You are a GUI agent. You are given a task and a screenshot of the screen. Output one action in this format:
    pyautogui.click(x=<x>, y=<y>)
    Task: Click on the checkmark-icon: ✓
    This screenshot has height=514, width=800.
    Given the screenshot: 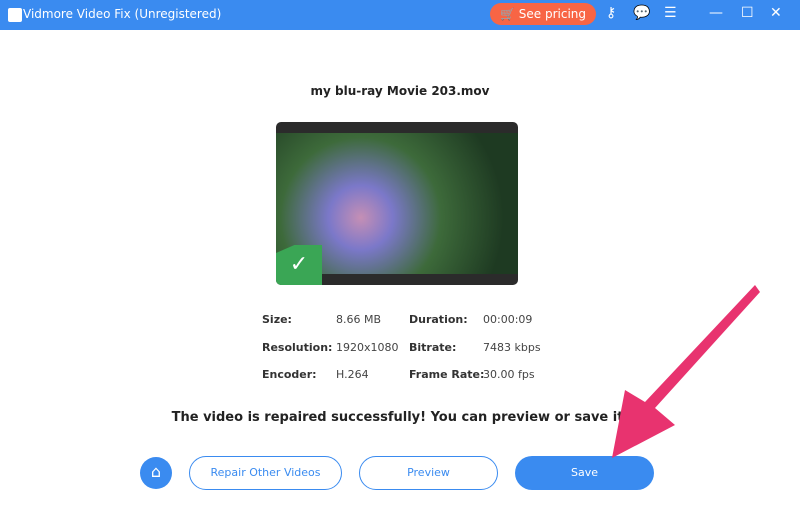 What is the action you would take?
    pyautogui.click(x=299, y=265)
    